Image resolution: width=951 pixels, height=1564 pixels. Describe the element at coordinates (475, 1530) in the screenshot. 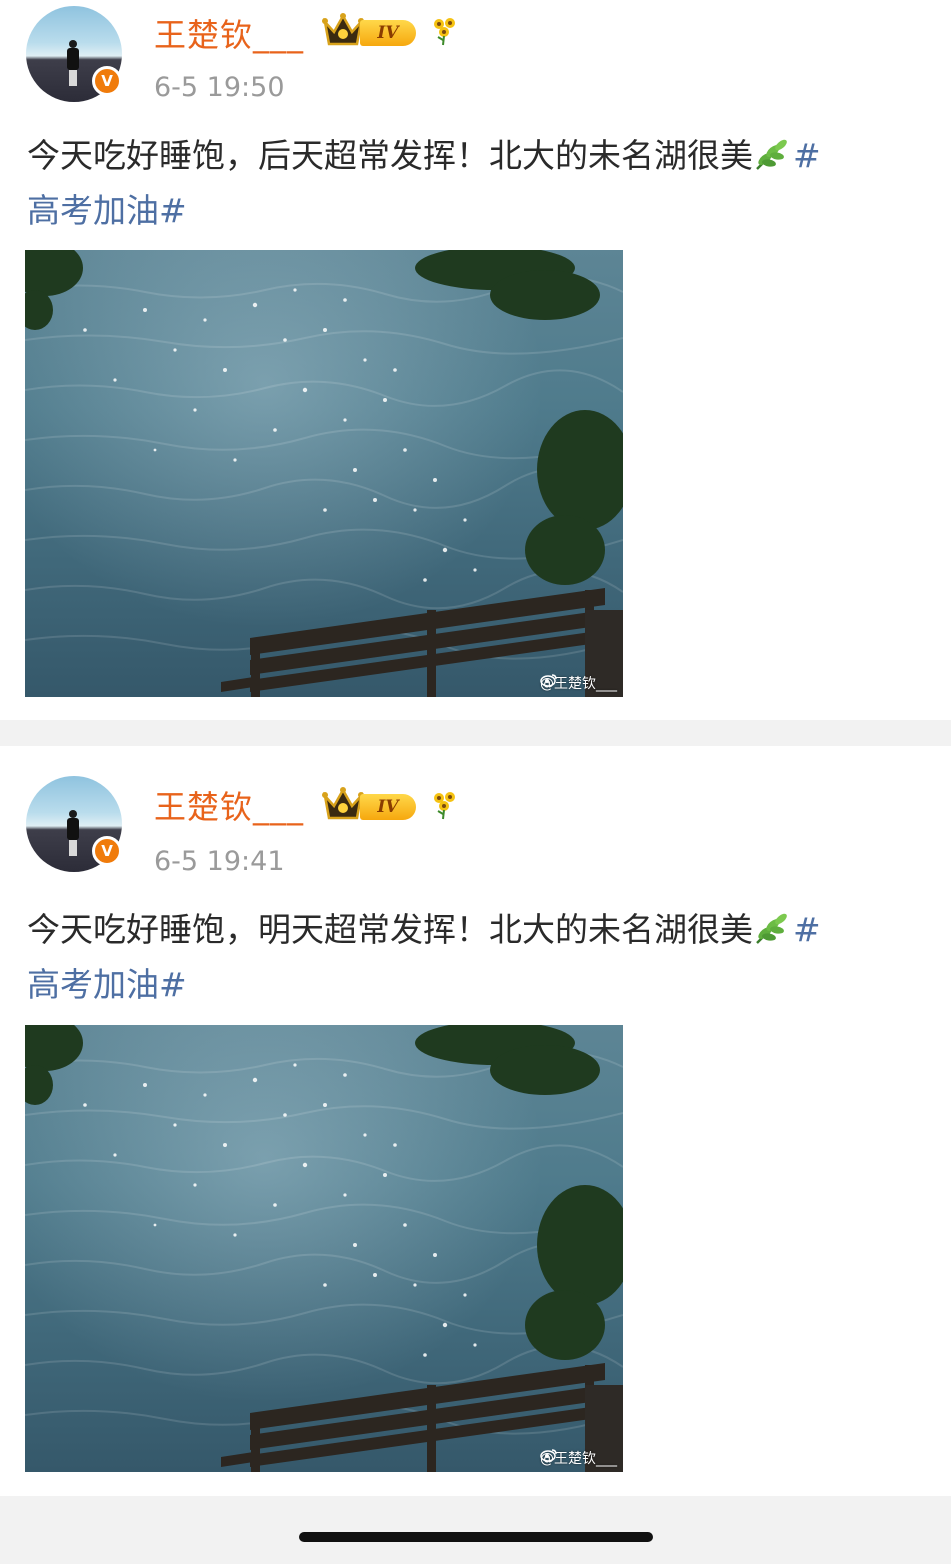

I see `bottom-area` at that location.